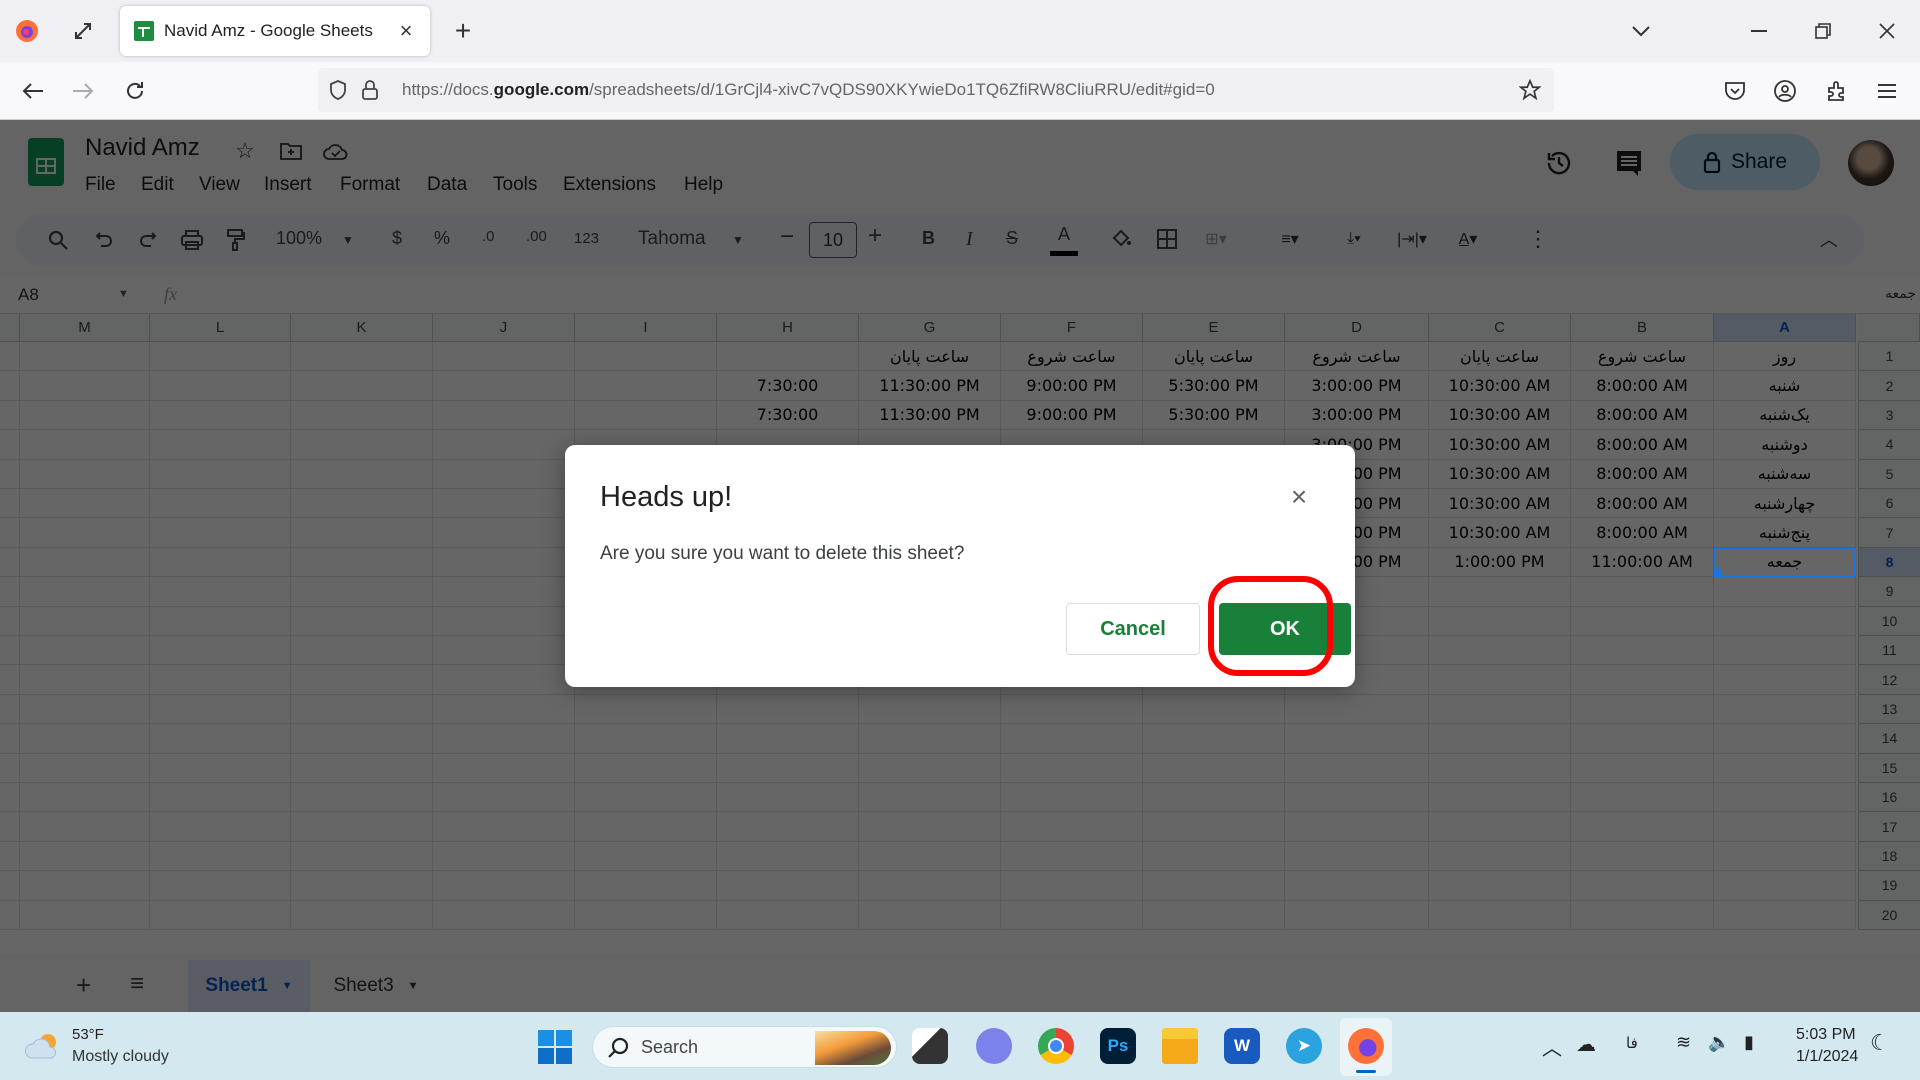 The width and height of the screenshot is (1920, 1080). What do you see at coordinates (1826, 1035) in the screenshot?
I see `clock-time: 5:03 PM` at bounding box center [1826, 1035].